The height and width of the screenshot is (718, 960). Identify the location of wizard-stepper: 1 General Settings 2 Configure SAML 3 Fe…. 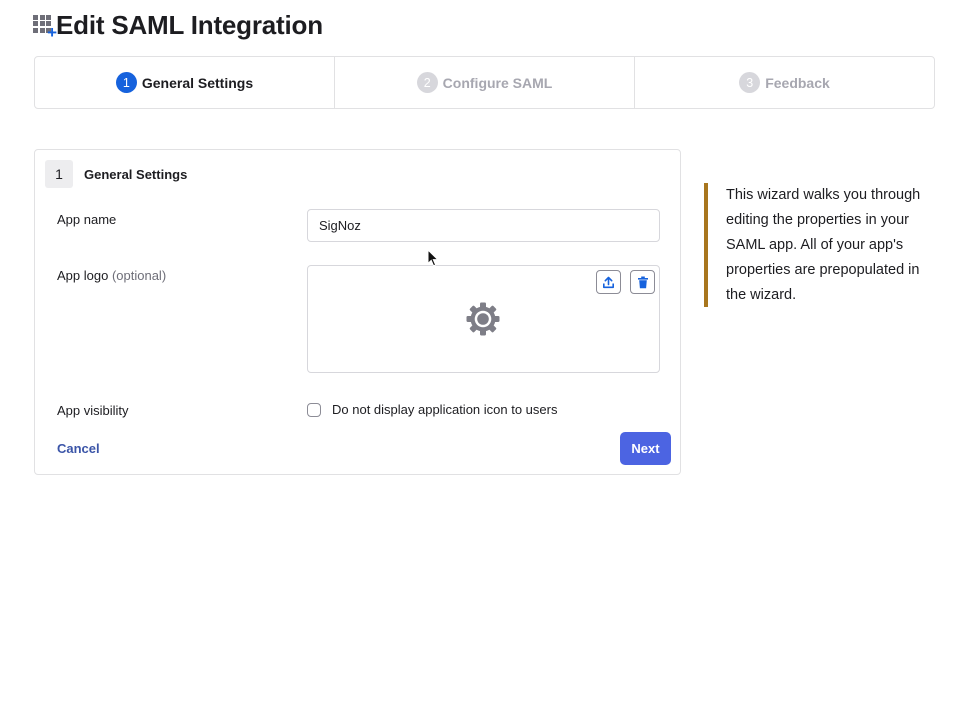
(484, 82).